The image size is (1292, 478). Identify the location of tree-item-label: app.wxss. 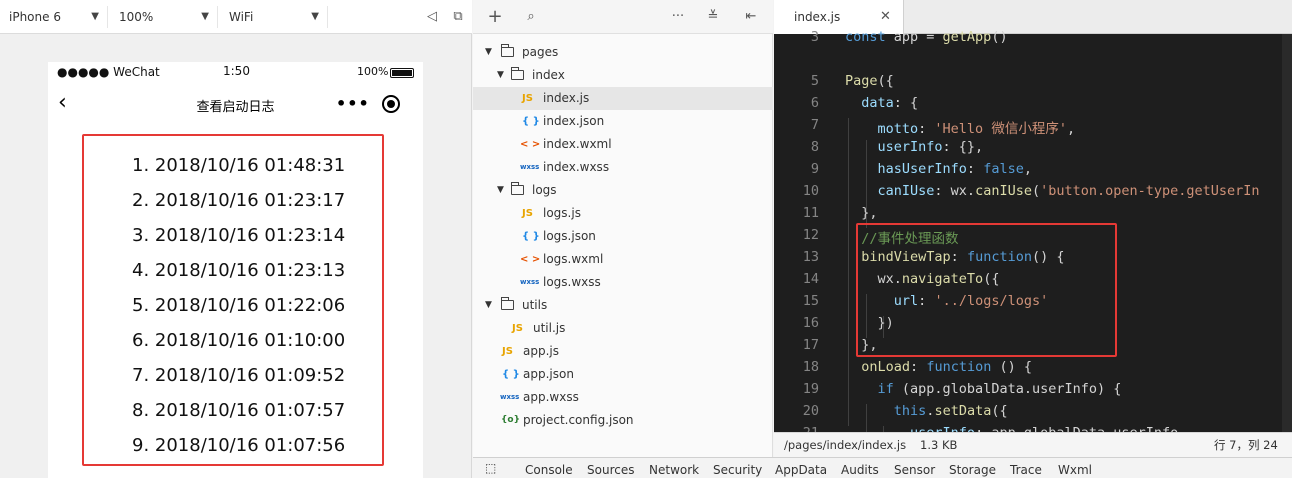
(551, 397).